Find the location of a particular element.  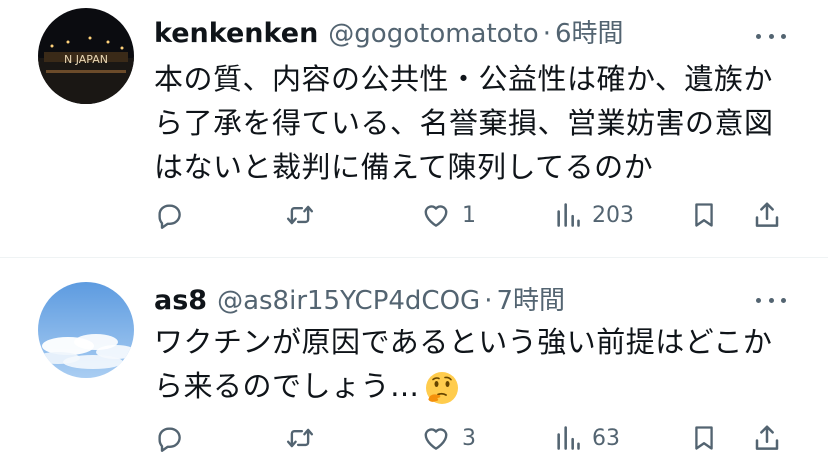

display-name: kenkenken is located at coordinates (236, 33).